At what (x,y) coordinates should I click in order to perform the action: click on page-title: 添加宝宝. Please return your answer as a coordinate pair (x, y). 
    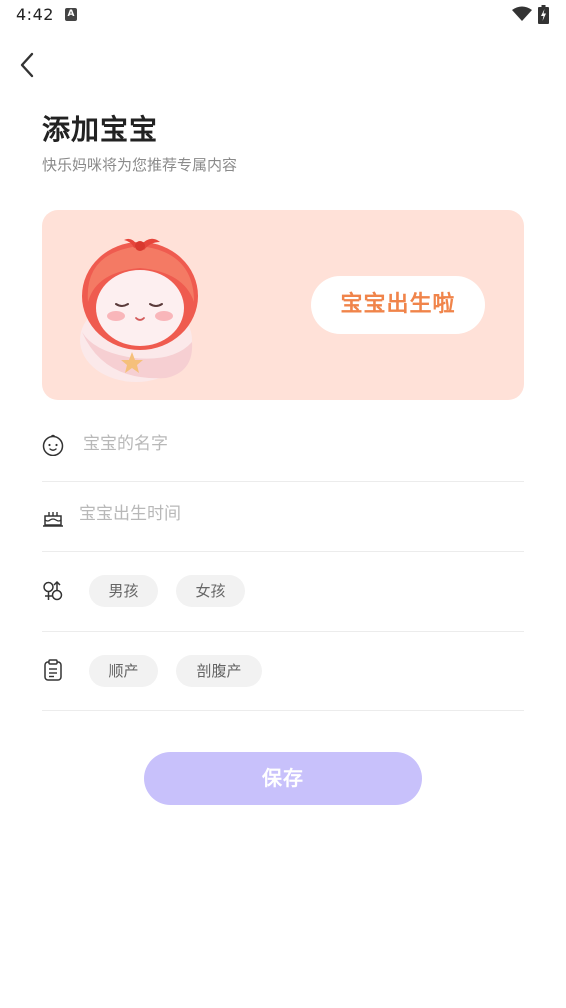
    Looking at the image, I should click on (100, 129).